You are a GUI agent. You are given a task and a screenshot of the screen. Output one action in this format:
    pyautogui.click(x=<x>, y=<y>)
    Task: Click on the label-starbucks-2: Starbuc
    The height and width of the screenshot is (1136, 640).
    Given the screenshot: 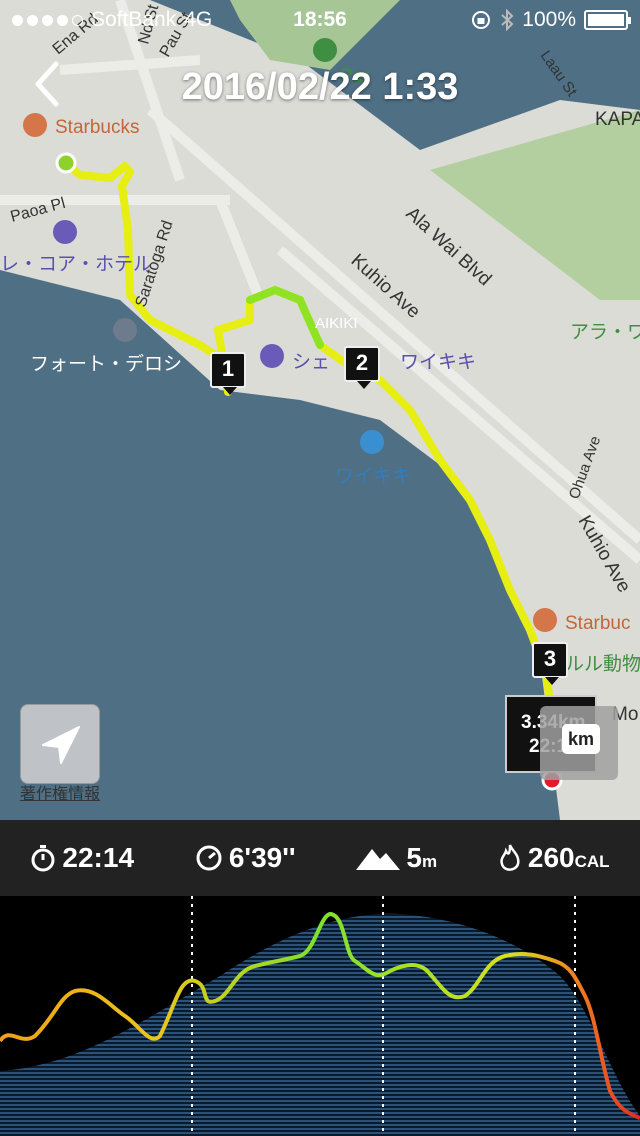 What is the action you would take?
    pyautogui.click(x=597, y=623)
    